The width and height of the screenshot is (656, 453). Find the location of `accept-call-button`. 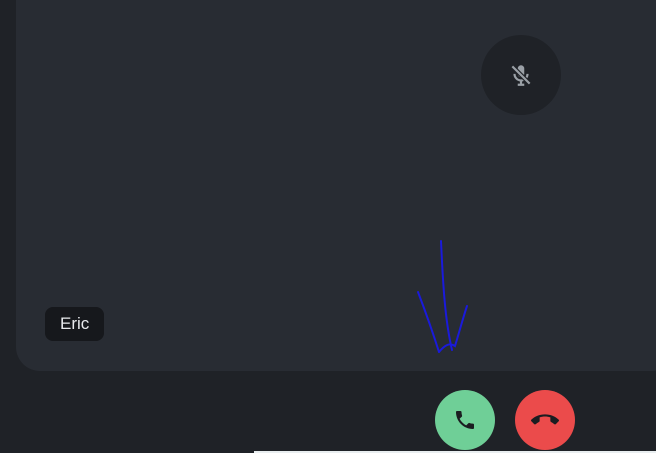

accept-call-button is located at coordinates (465, 420).